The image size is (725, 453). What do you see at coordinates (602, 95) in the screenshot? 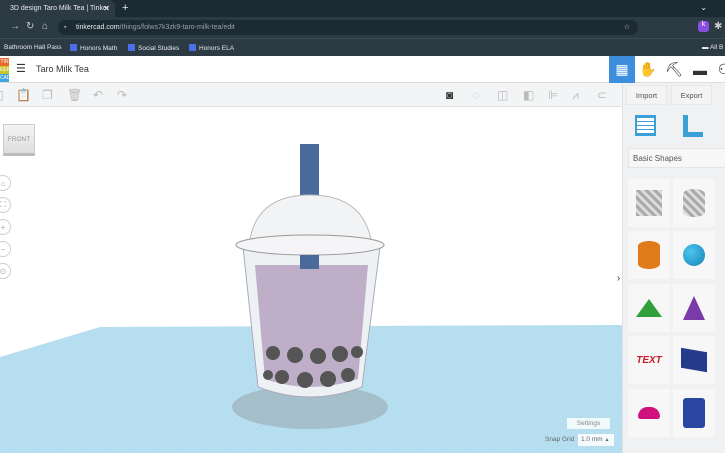
I see `cruise-magnet-icon: ⊂` at bounding box center [602, 95].